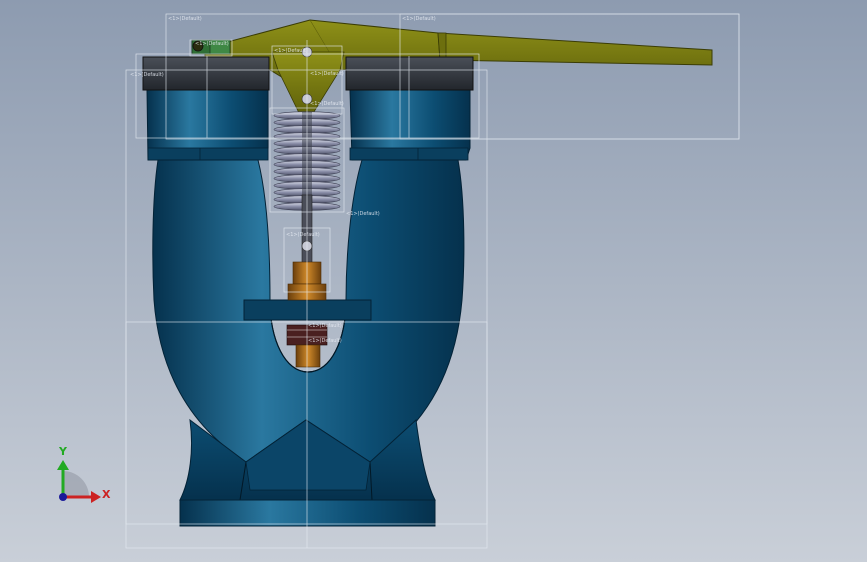 Image resolution: width=867 pixels, height=562 pixels. I want to click on triad-origin, so click(63, 497).